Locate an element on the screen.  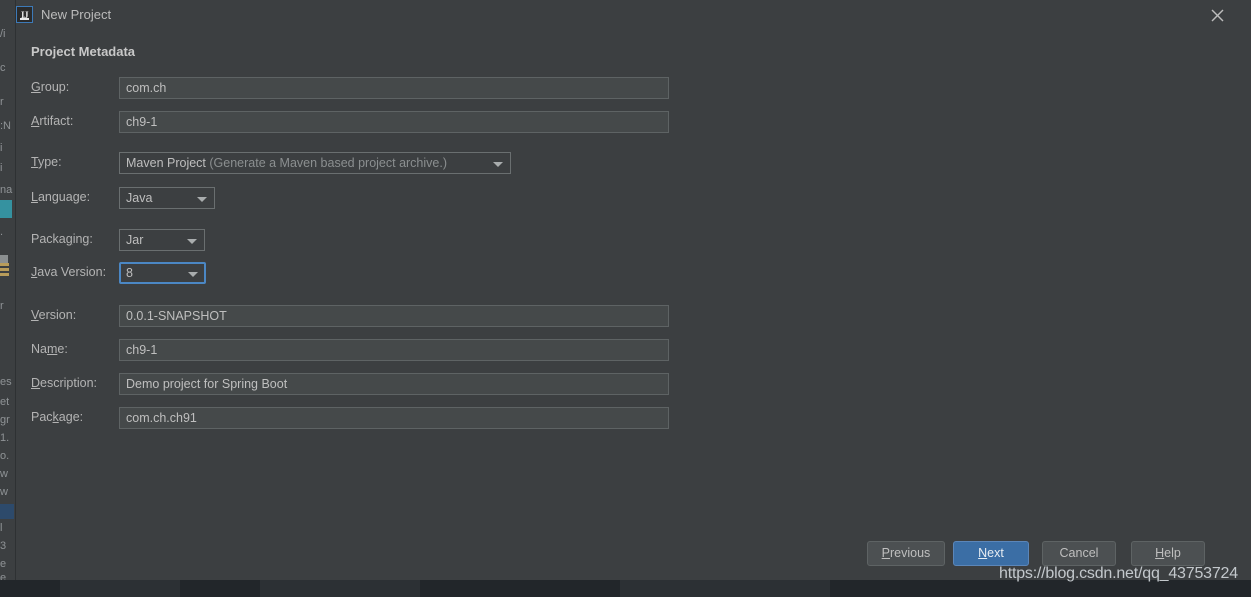
desktop-sheen-b is located at coordinates (340, 588).